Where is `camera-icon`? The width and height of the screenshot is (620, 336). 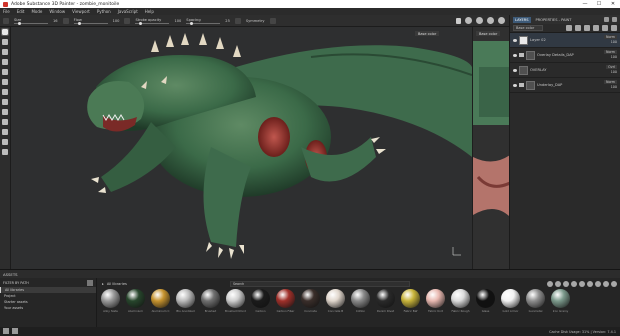
camera-icon is located at coordinates (479, 20).